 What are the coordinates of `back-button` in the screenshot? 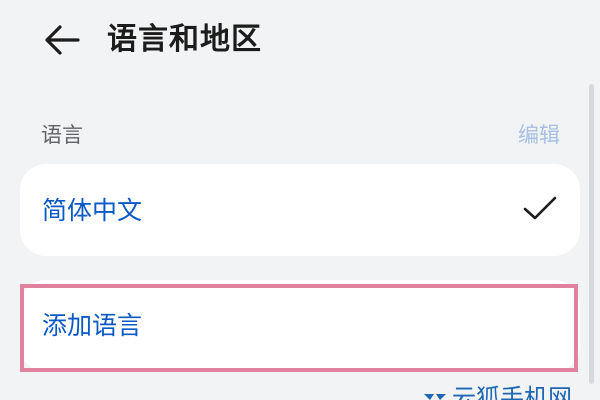 It's located at (60, 40).